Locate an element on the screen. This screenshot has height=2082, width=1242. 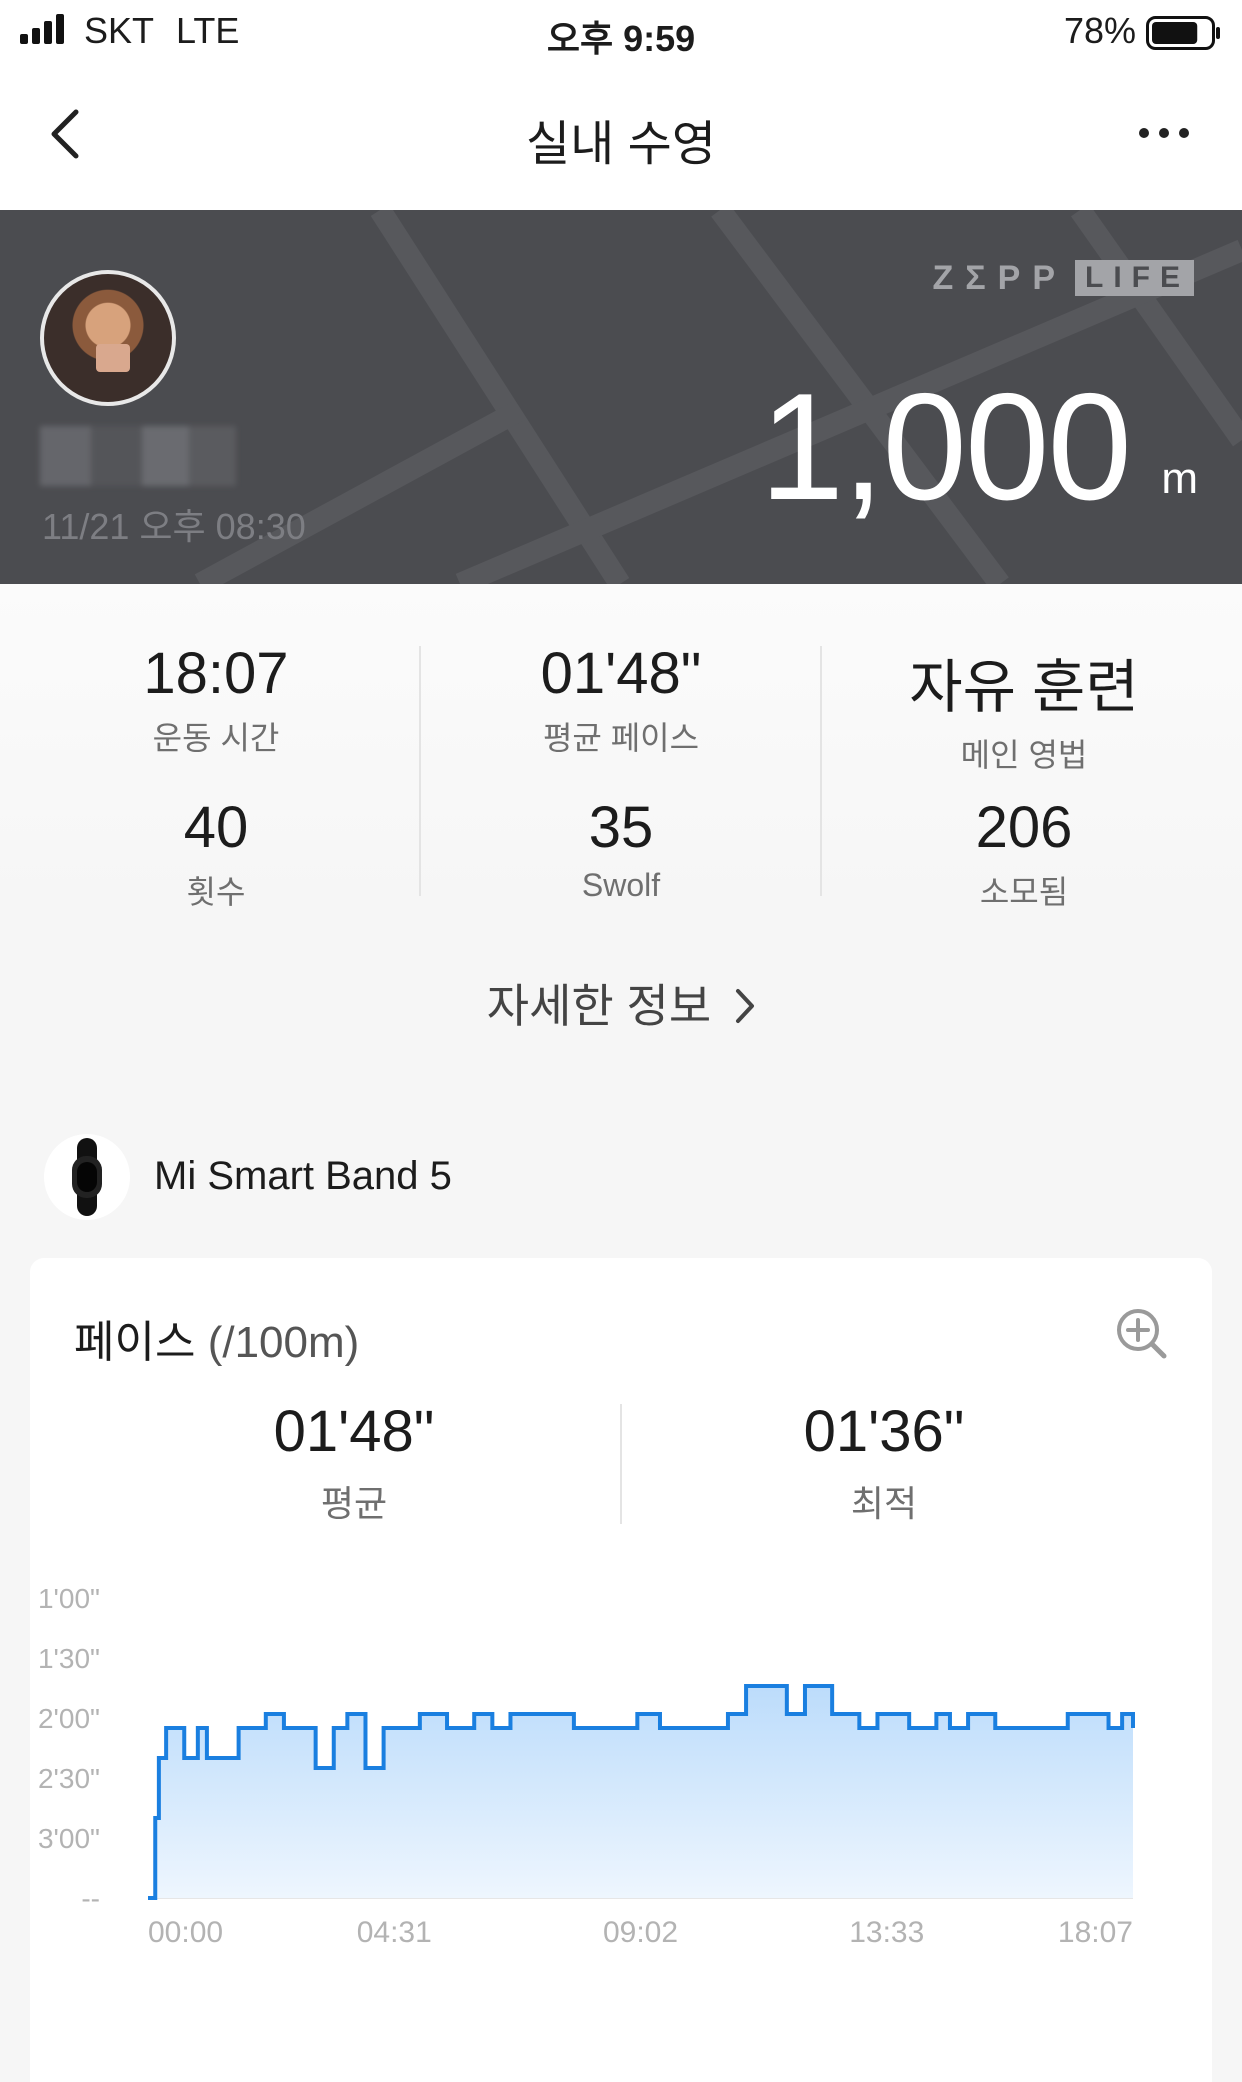
y-tick-label: 2'00" is located at coordinates (69, 1718).